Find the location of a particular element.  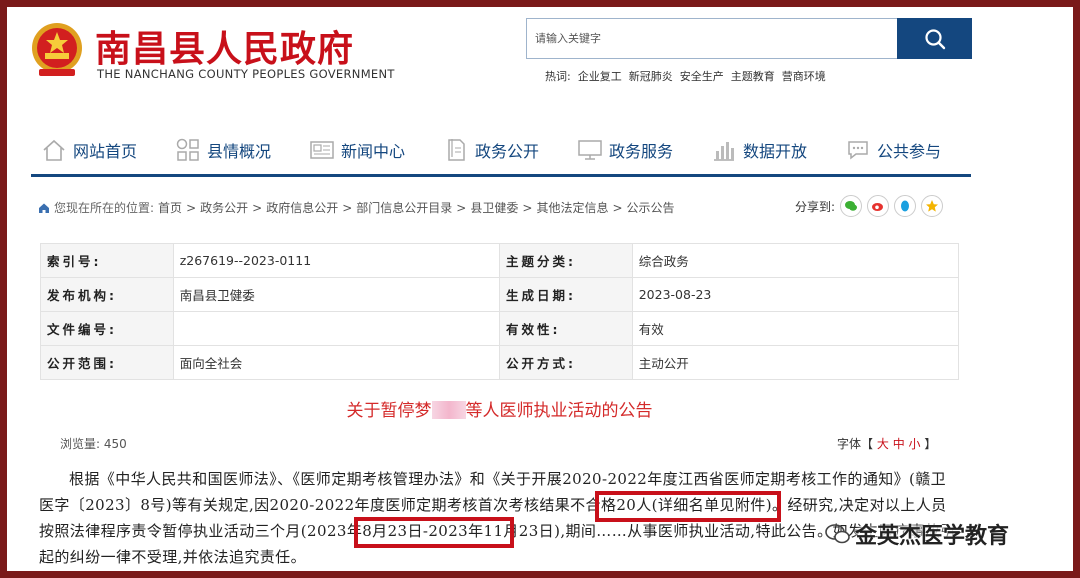

nav-label: 网站首页 is located at coordinates (105, 151).